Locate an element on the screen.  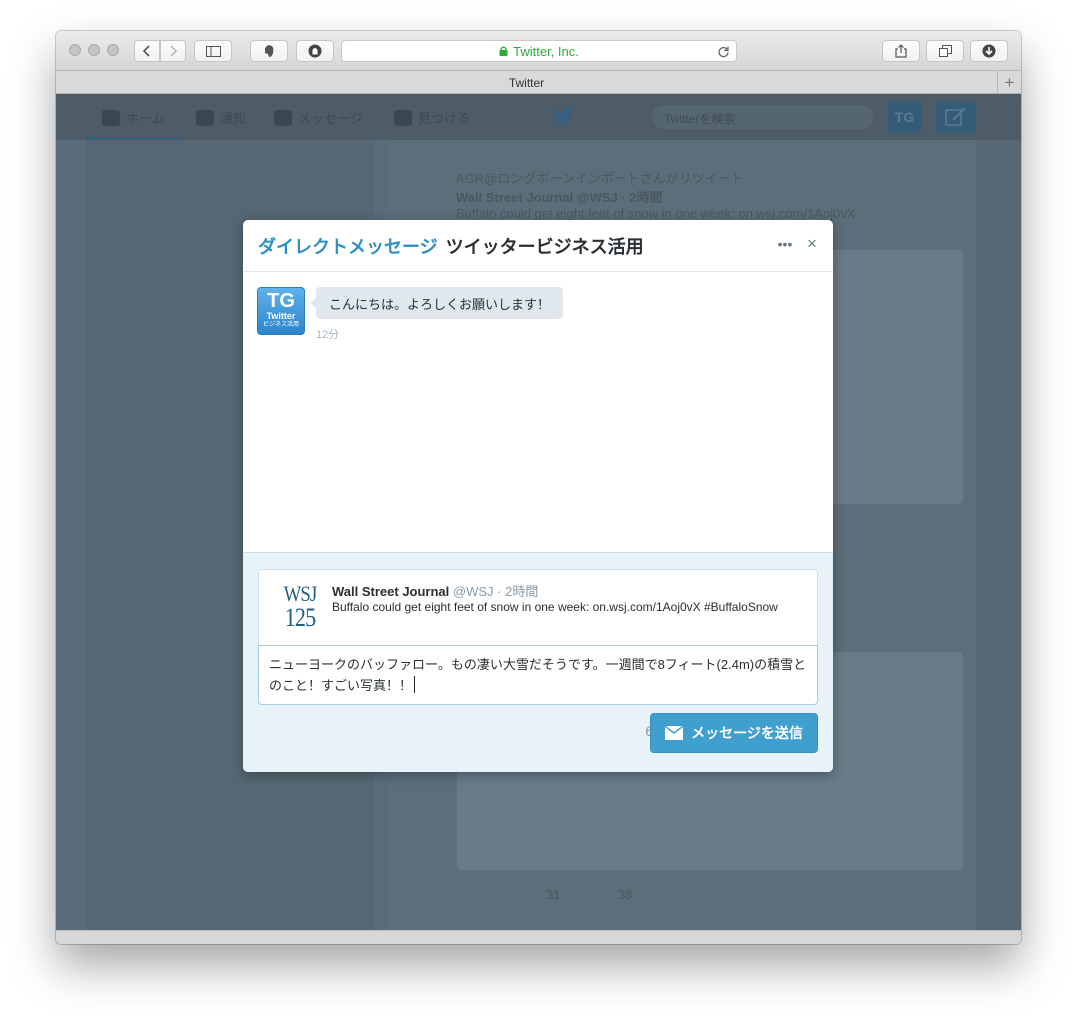
more-options-button: ••• is located at coordinates (785, 244).